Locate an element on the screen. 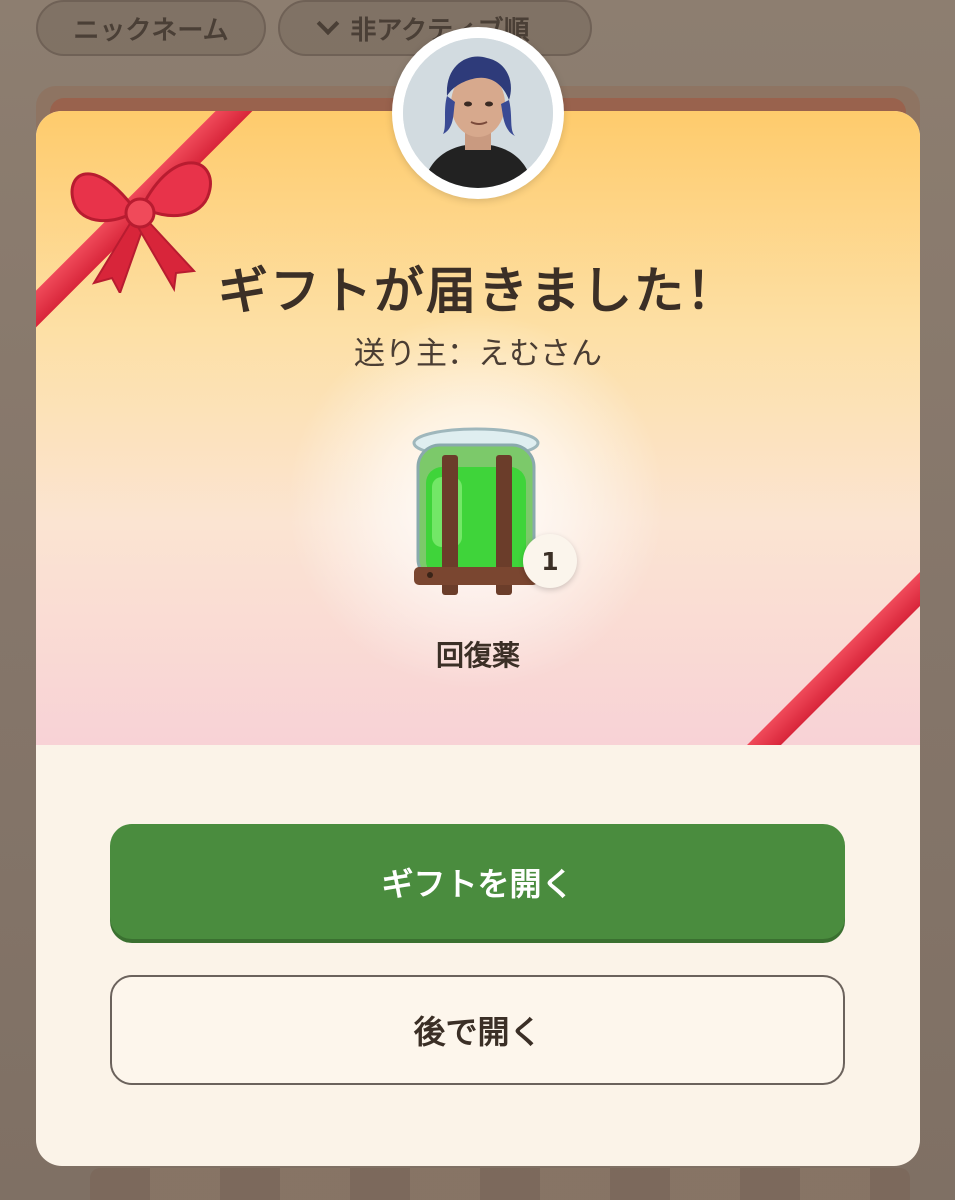 This screenshot has height=1200, width=955. potion-jar-icon is located at coordinates (476, 511).